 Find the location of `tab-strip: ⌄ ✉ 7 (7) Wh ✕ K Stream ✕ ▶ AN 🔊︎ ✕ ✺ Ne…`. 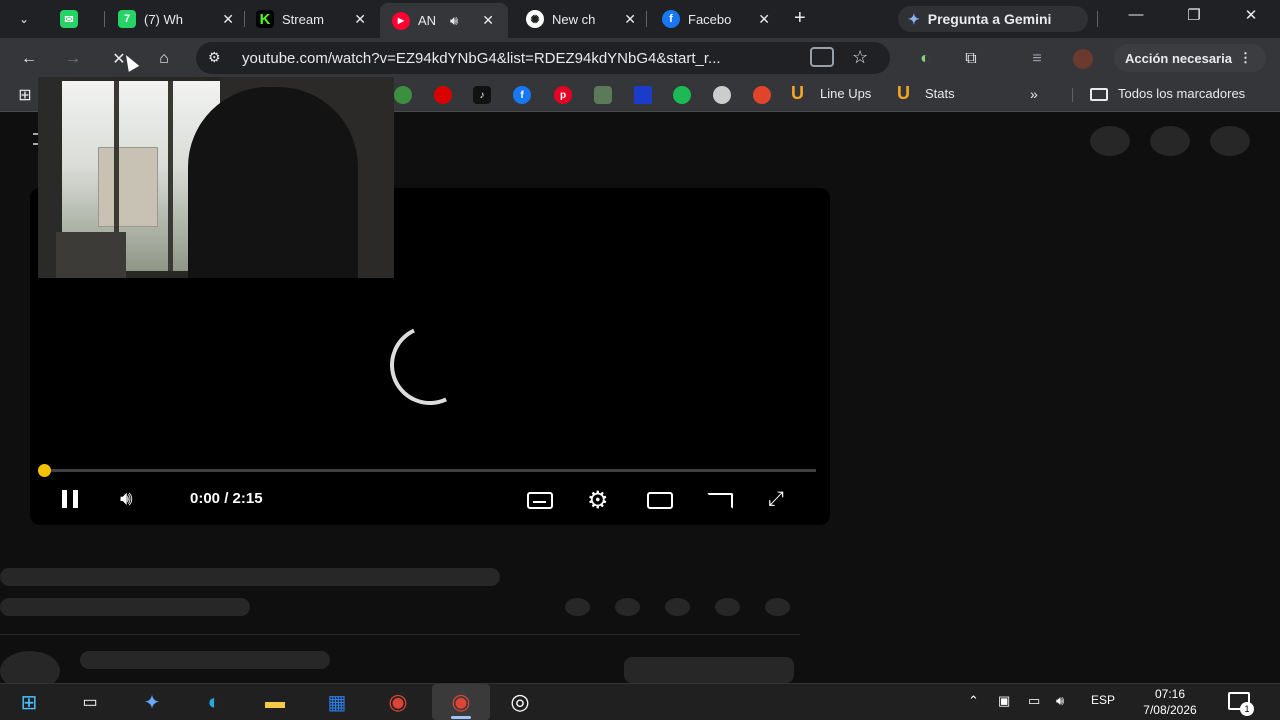

tab-strip: ⌄ ✉ 7 (7) Wh ✕ K Stream ✕ ▶ AN 🔊︎ ✕ ✺ Ne… is located at coordinates (640, 19).